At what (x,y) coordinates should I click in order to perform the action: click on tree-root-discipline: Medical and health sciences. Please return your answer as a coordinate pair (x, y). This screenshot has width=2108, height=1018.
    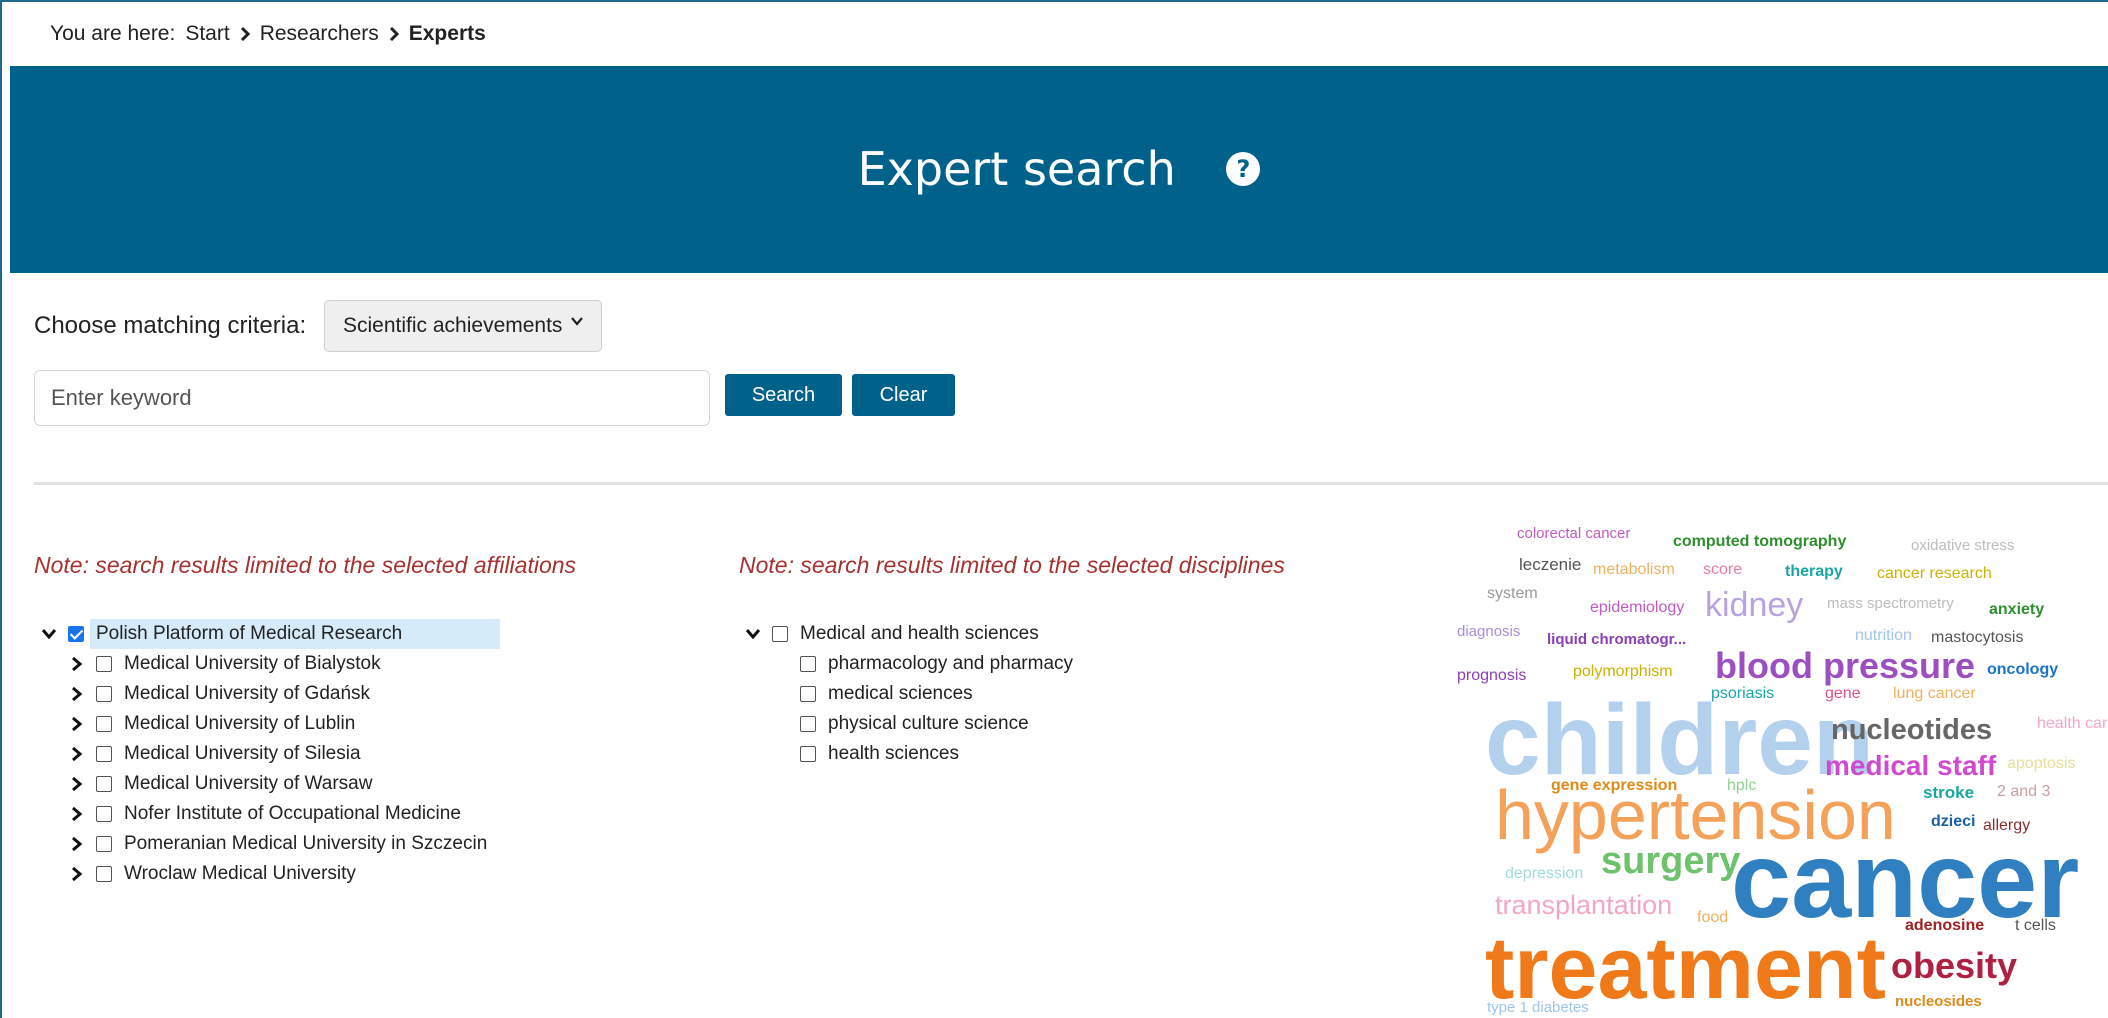
    Looking at the image, I should click on (891, 634).